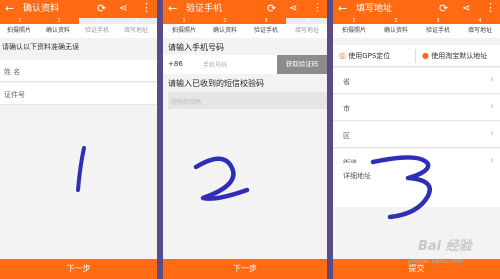  What do you see at coordinates (78, 71) in the screenshot?
I see `name-field: 姓 名` at bounding box center [78, 71].